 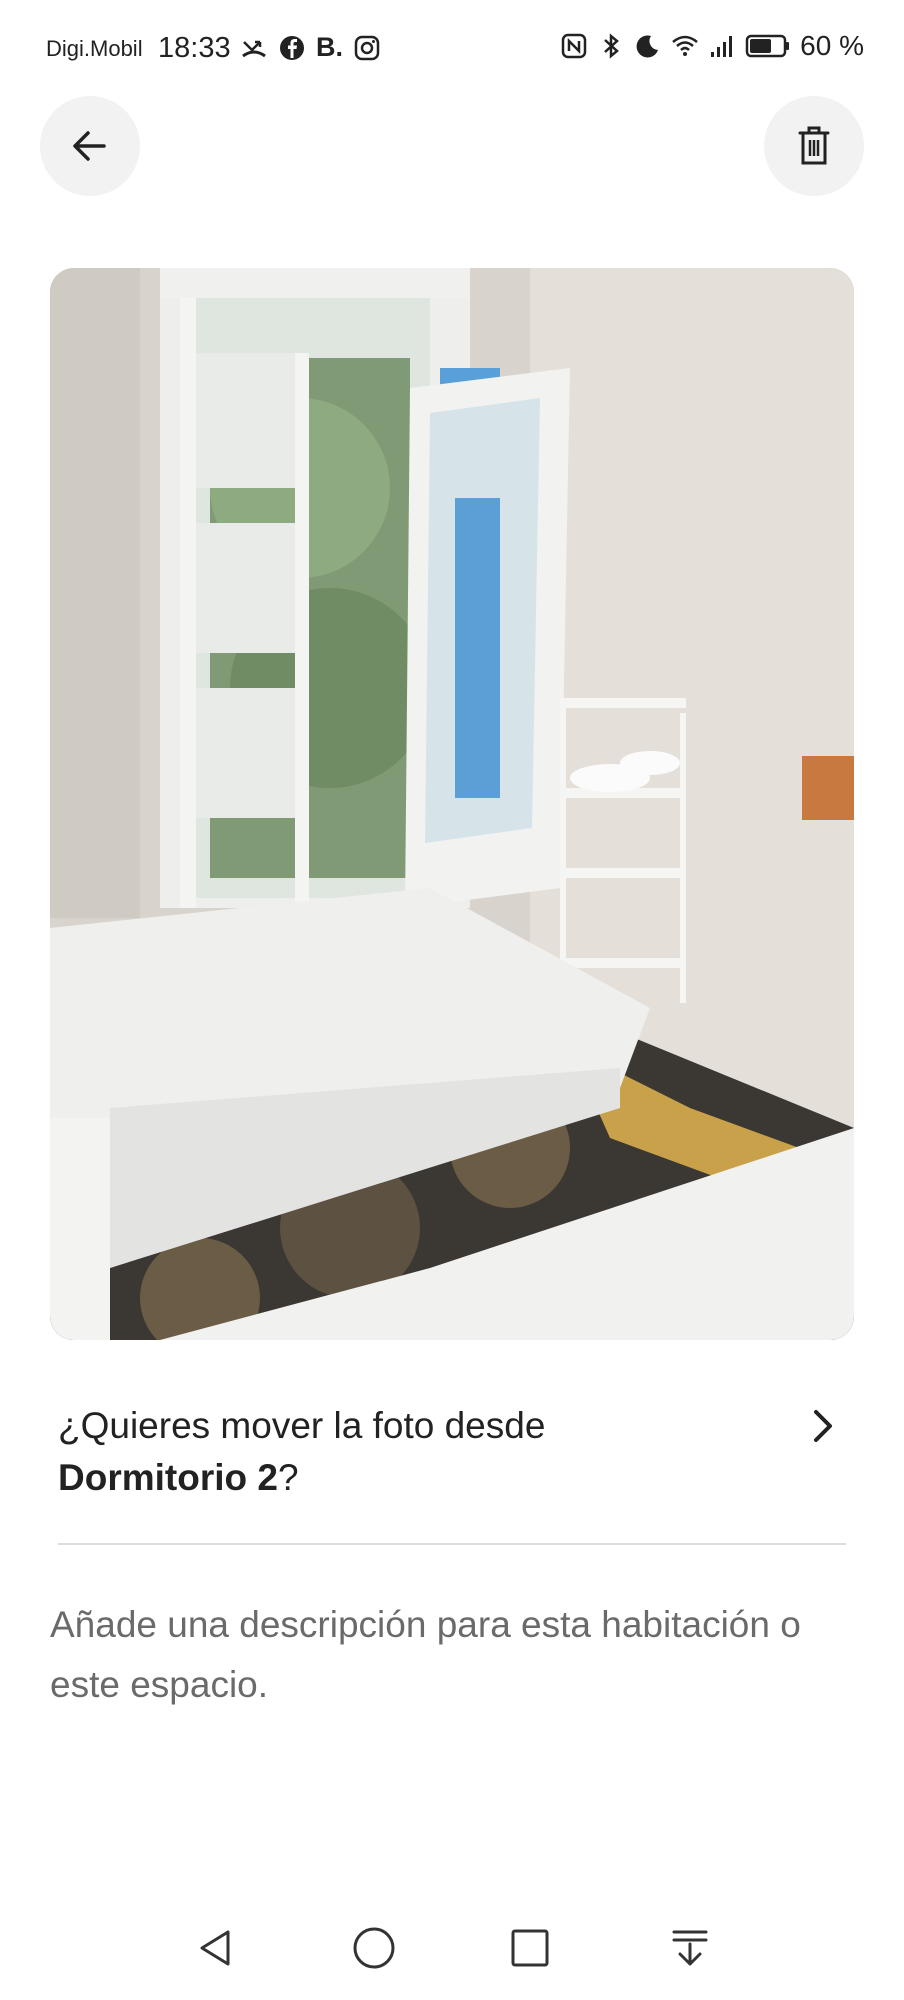 What do you see at coordinates (612, 46) in the screenshot?
I see `bluetooth-icon` at bounding box center [612, 46].